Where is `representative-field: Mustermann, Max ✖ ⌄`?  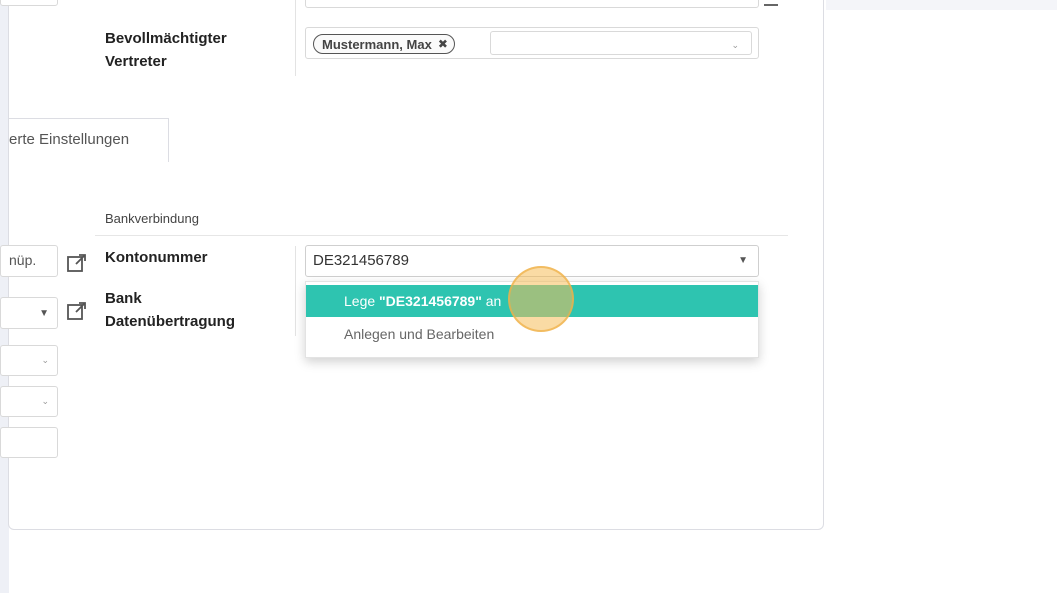
representative-field: Mustermann, Max ✖ ⌄ is located at coordinates (532, 43).